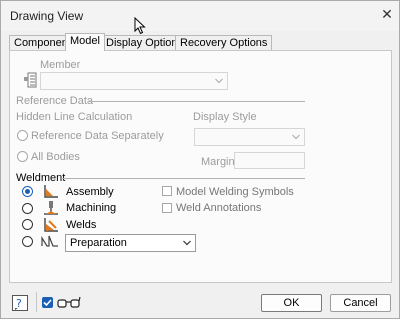 The height and width of the screenshot is (319, 400). What do you see at coordinates (224, 42) in the screenshot?
I see `tab-recovery-options: Recovery Options` at bounding box center [224, 42].